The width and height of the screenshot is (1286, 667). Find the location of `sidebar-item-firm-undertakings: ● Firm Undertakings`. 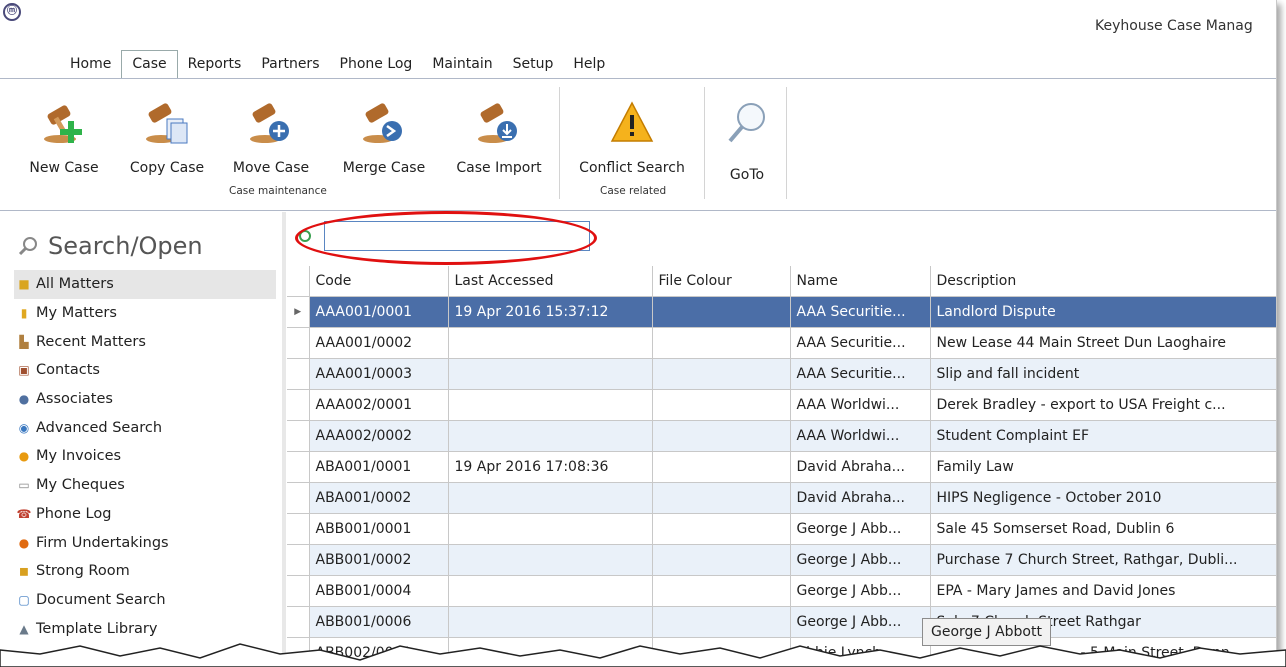

sidebar-item-firm-undertakings: ● Firm Undertakings is located at coordinates (145, 542).